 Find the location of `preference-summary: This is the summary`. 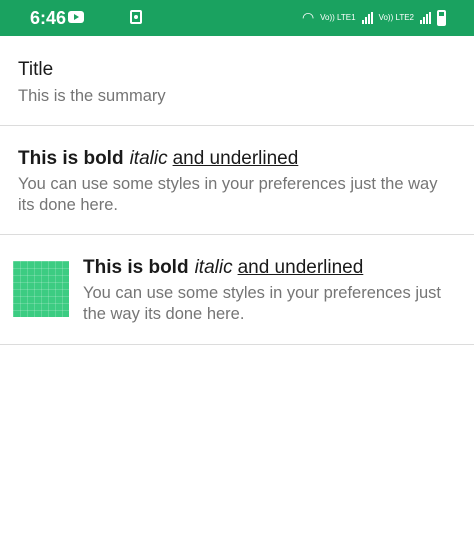

preference-summary: This is the summary is located at coordinates (92, 96).